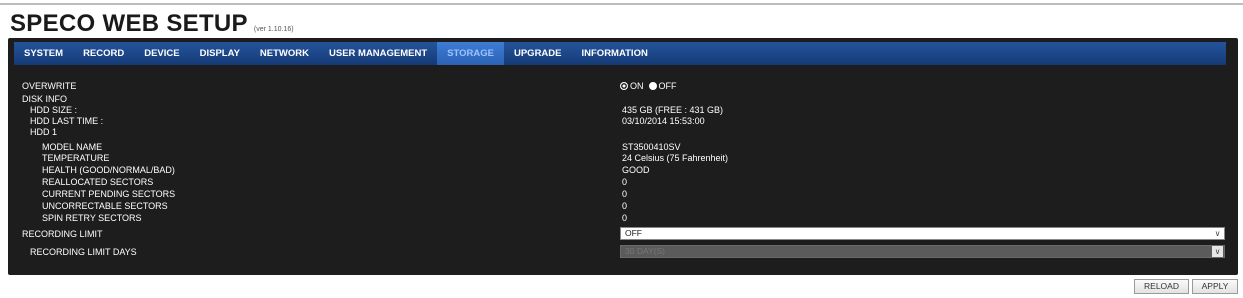 This screenshot has width=1243, height=298. Describe the element at coordinates (378, 53) in the screenshot. I see `tab-user-management: USER MANAGEMENT` at that location.